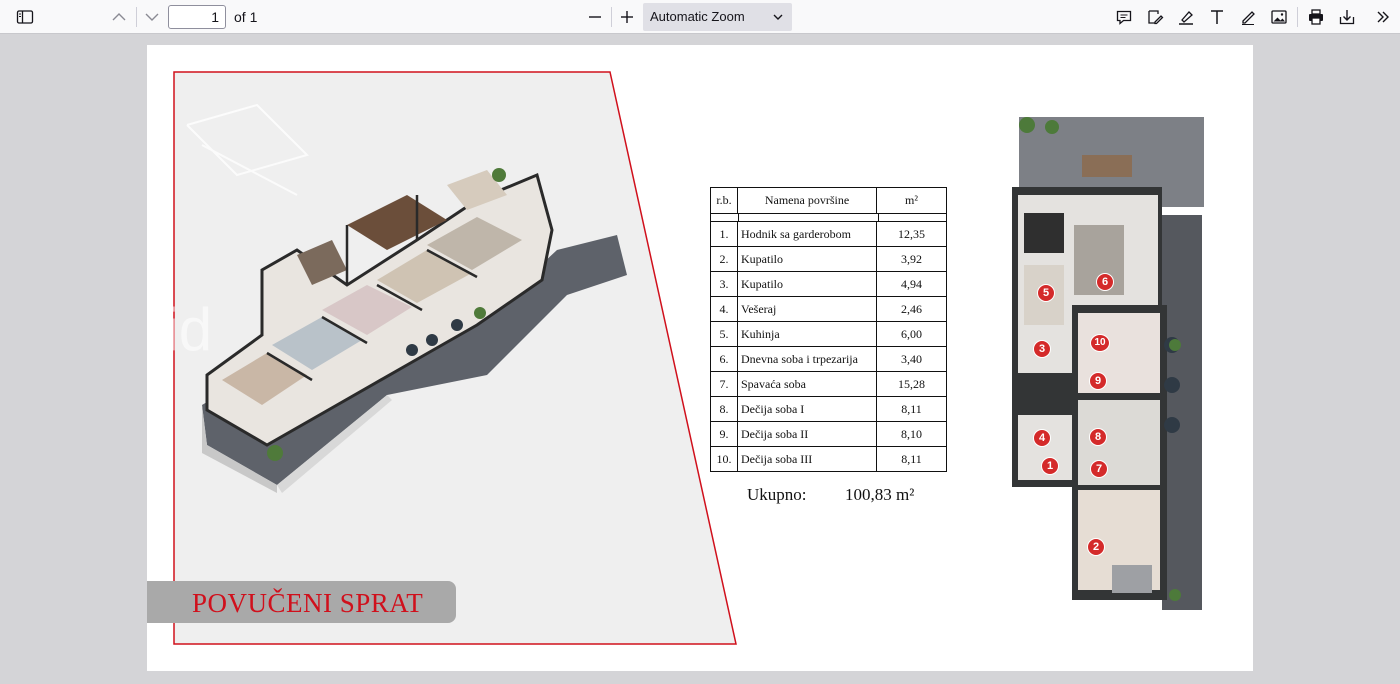 The height and width of the screenshot is (684, 1400). What do you see at coordinates (180, 329) in the screenshot?
I see `watermark-logo: 4zid` at bounding box center [180, 329].